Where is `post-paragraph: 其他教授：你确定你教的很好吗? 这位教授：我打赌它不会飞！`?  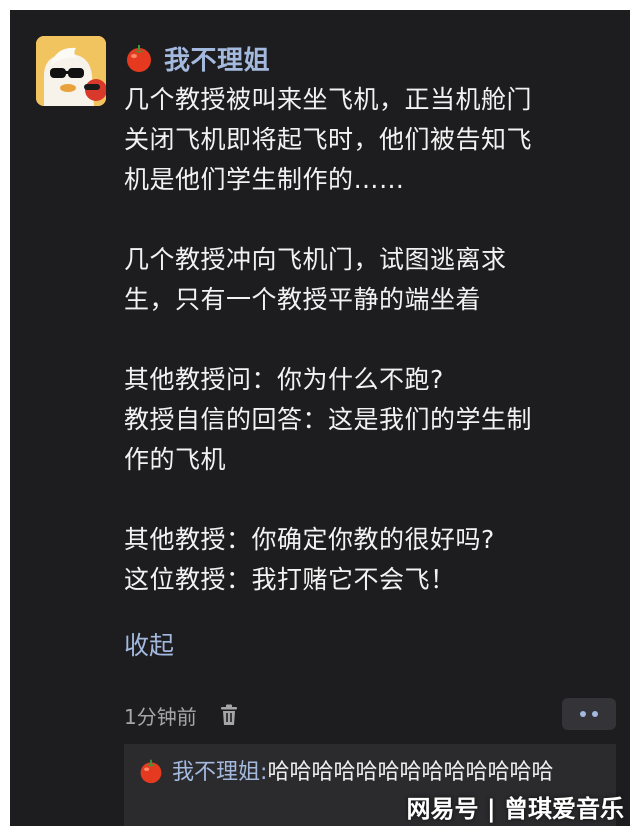 post-paragraph: 其他教授：你确定你教的很好吗? 这位教授：我打赌它不会飞！ is located at coordinates (374, 560).